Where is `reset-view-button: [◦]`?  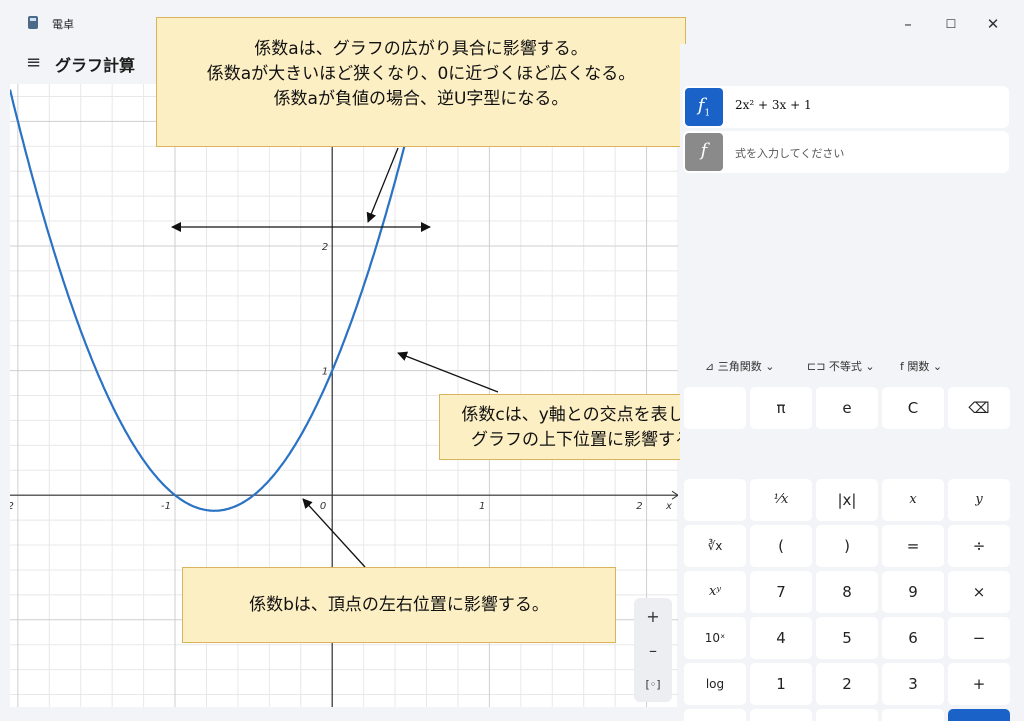
reset-view-button: [◦] is located at coordinates (653, 685).